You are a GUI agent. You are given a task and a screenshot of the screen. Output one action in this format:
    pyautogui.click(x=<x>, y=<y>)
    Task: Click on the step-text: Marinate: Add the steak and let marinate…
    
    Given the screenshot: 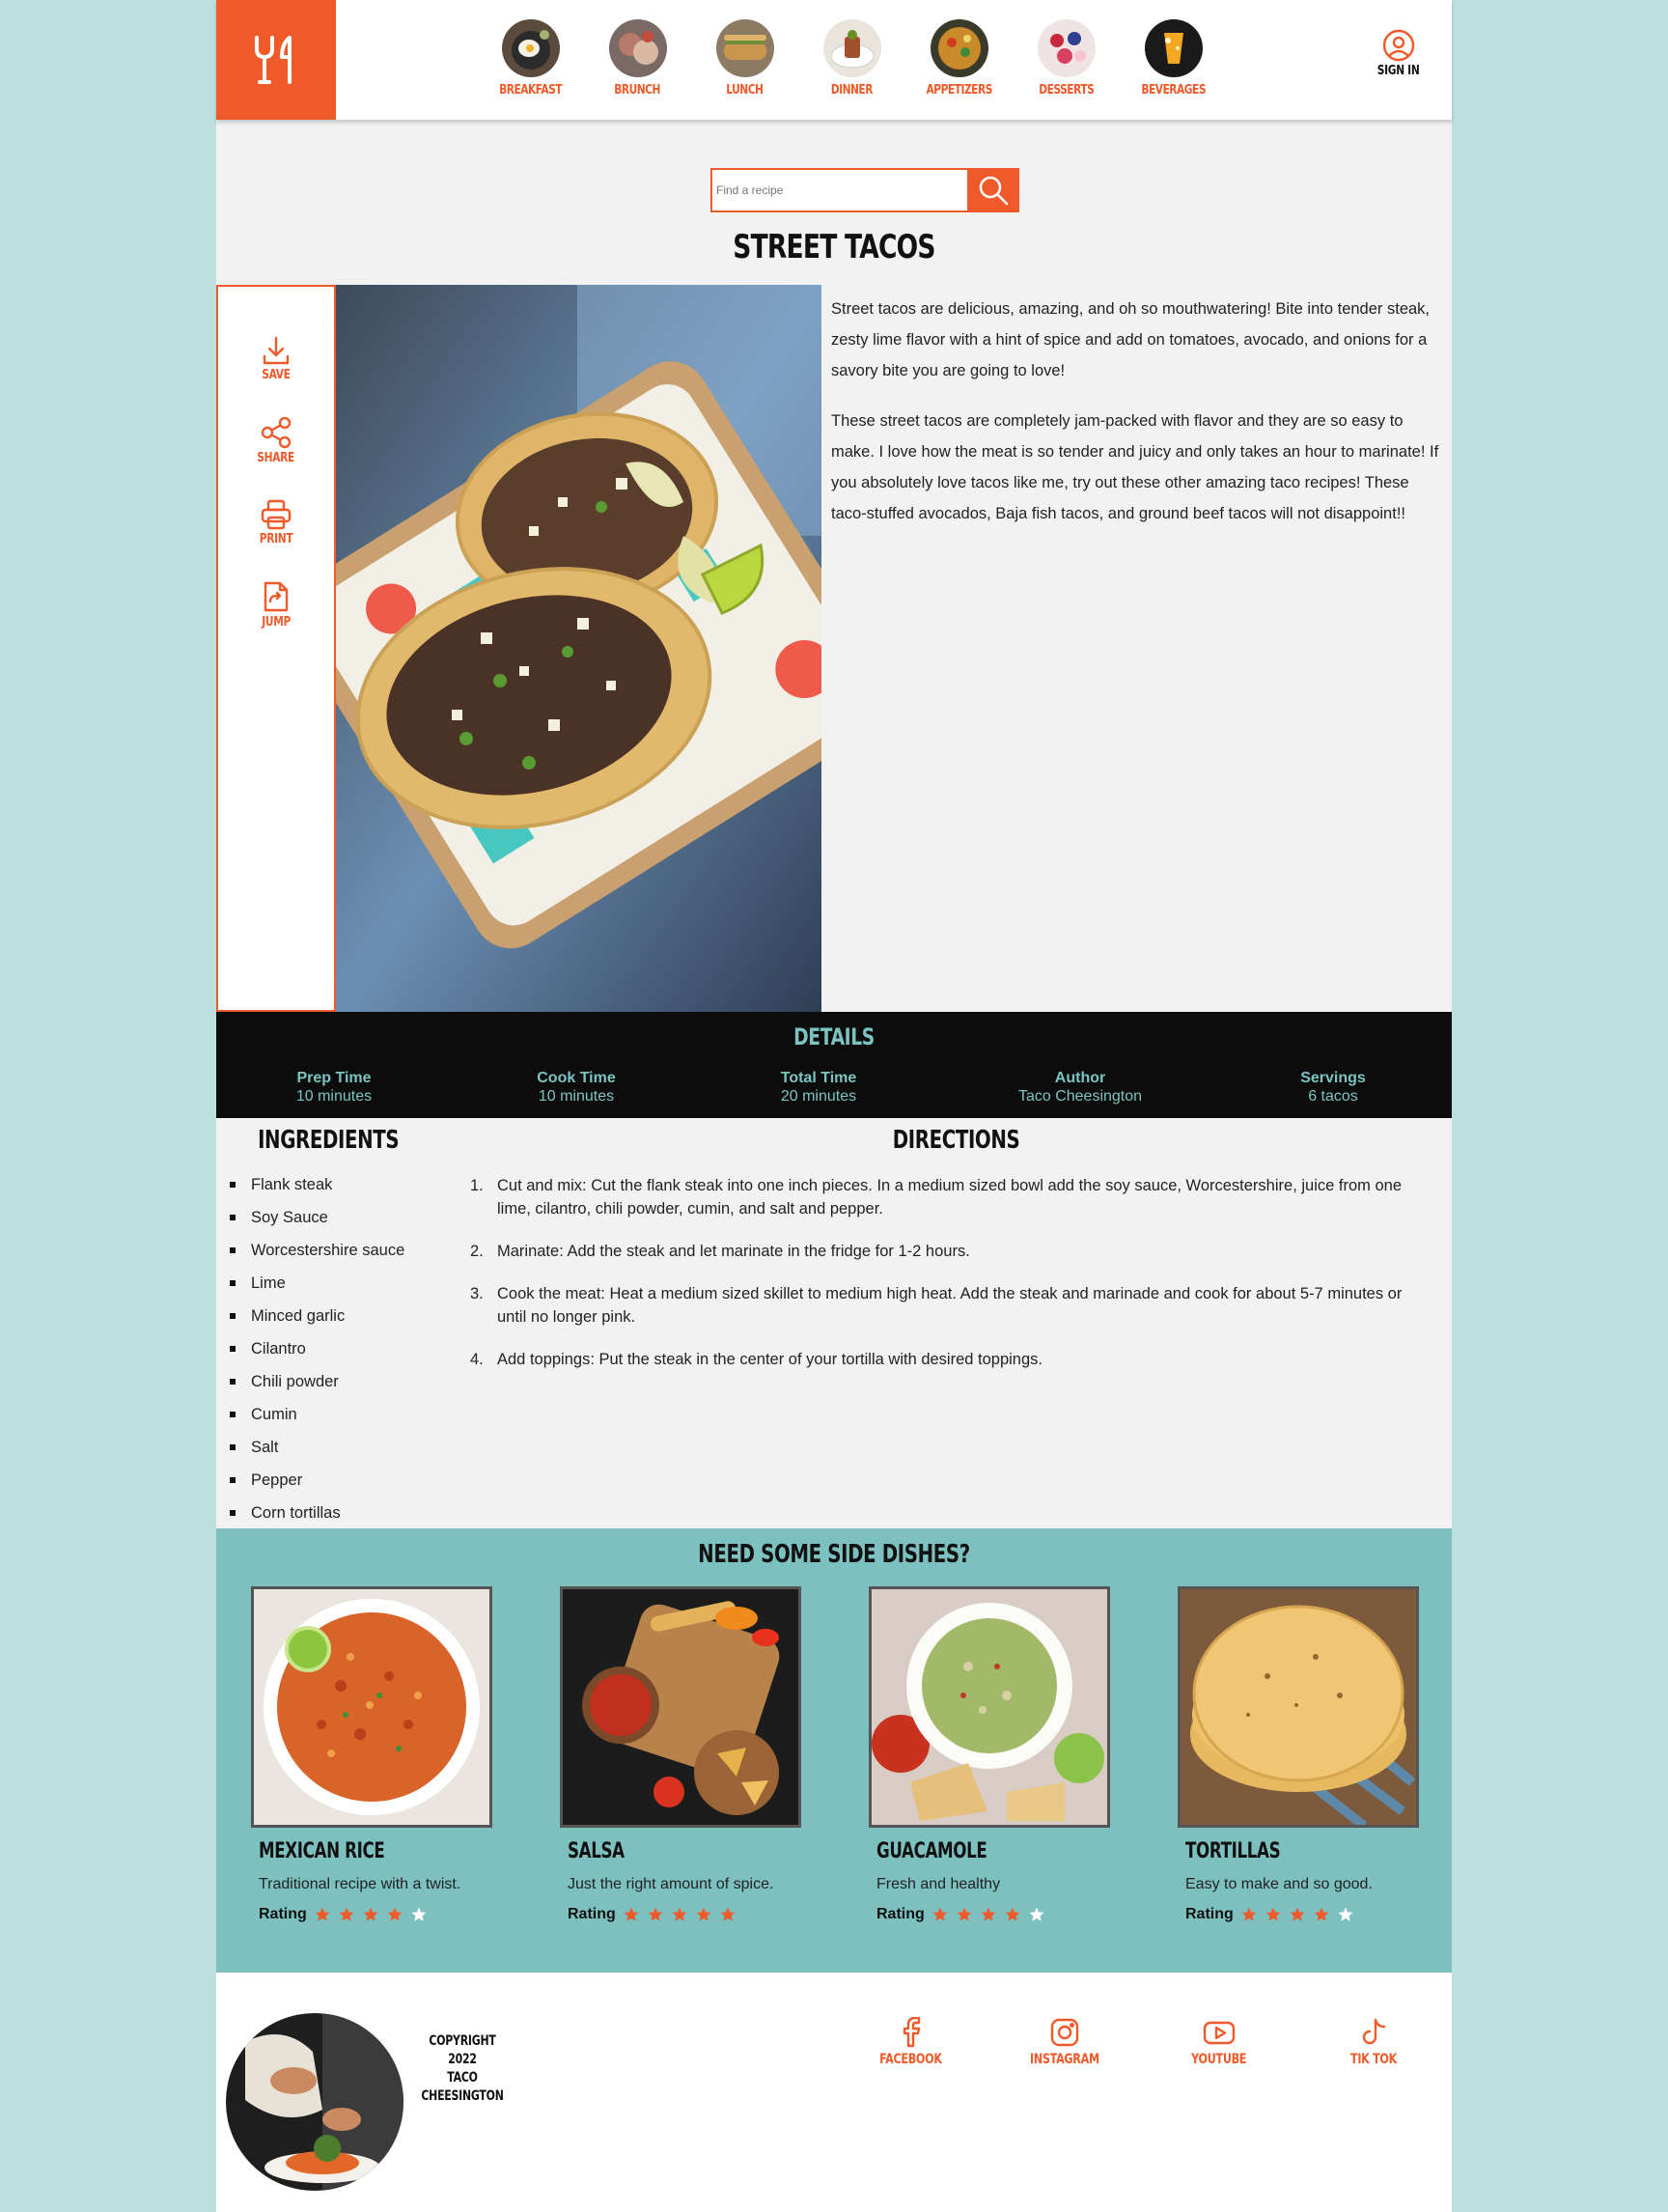 What is the action you would take?
    pyautogui.click(x=733, y=1252)
    